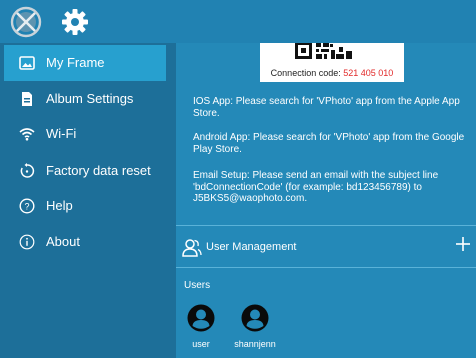  What do you see at coordinates (255, 344) in the screenshot?
I see `user-name: shannjenn` at bounding box center [255, 344].